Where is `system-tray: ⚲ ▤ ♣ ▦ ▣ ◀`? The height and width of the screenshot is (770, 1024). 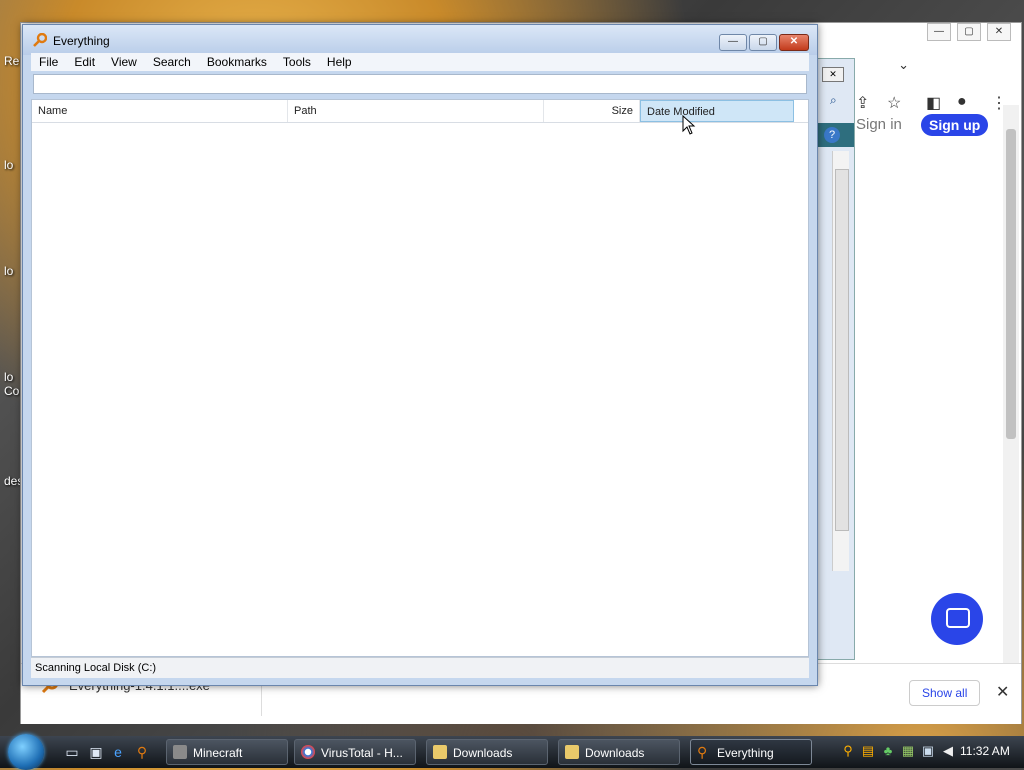 system-tray: ⚲ ▤ ♣ ▦ ▣ ◀ is located at coordinates (898, 751).